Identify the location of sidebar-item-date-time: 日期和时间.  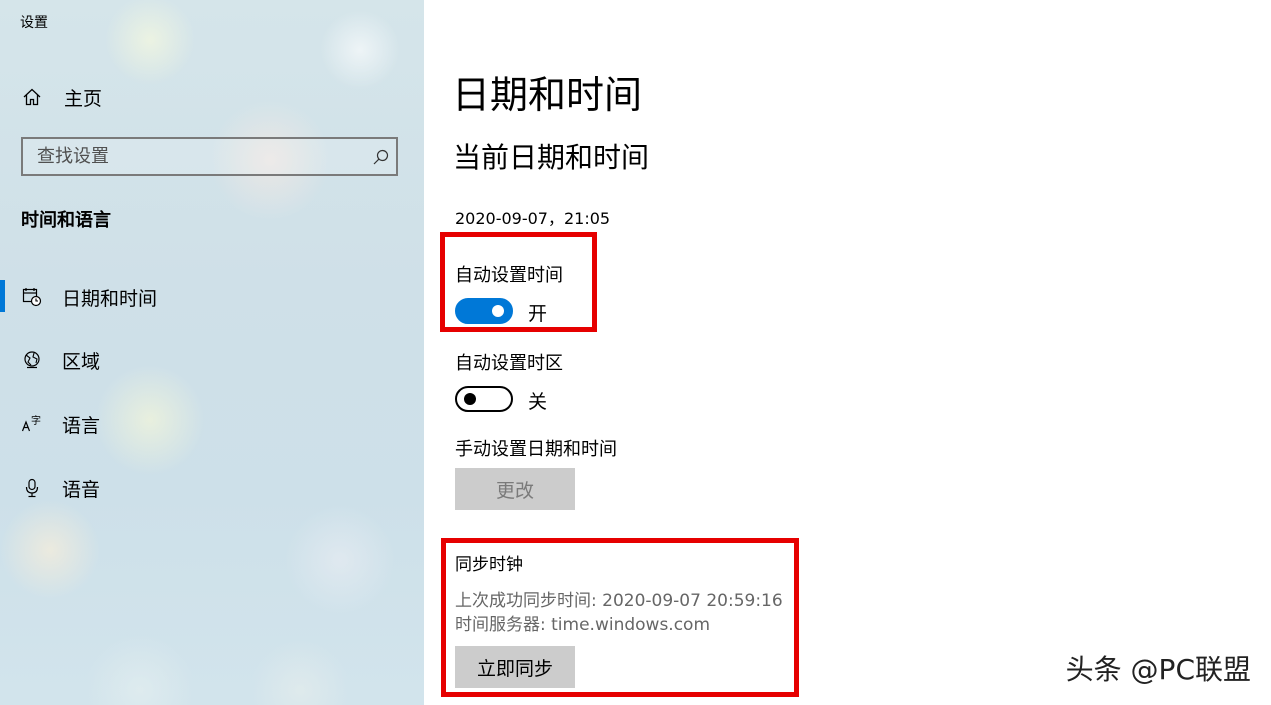
(212, 297).